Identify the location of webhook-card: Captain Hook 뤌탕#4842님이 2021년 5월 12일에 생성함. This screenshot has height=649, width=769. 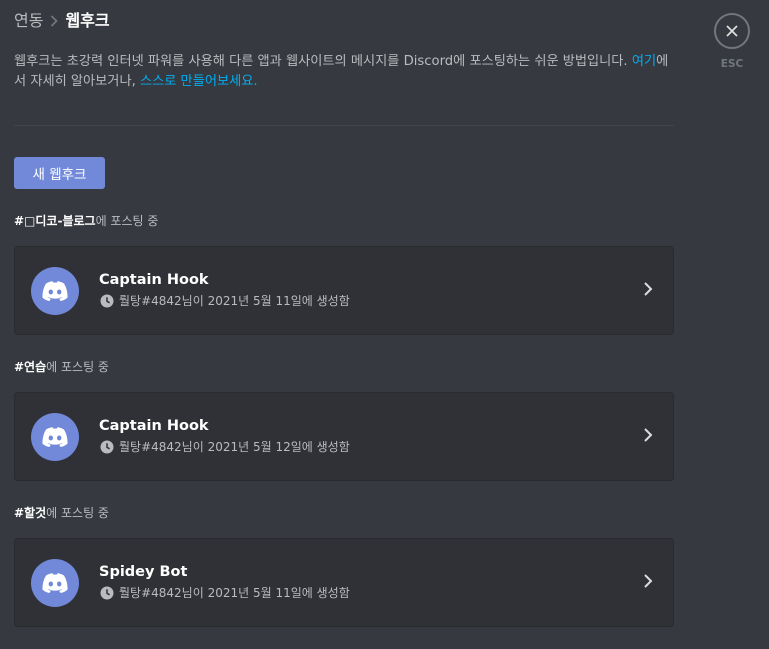
(344, 436).